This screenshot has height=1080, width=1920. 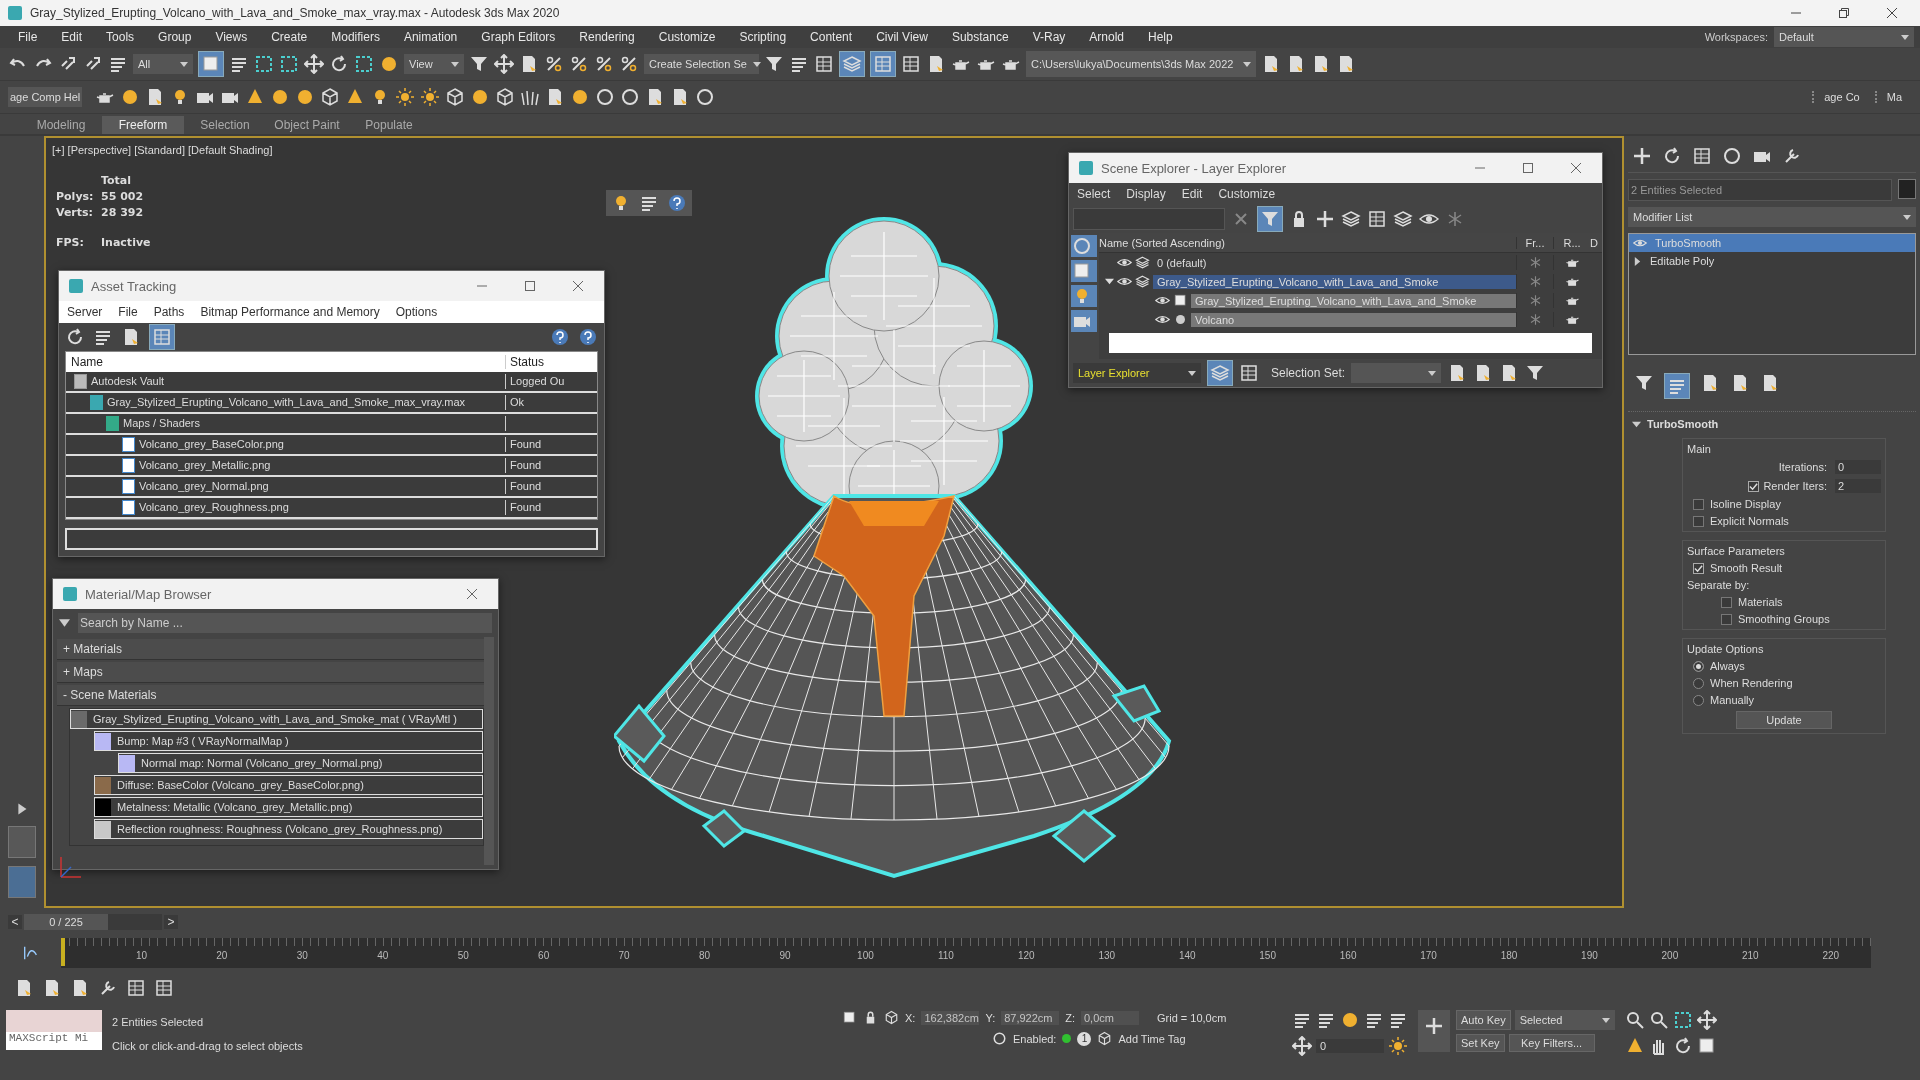 I want to click on menu-item: Views, so click(x=231, y=37).